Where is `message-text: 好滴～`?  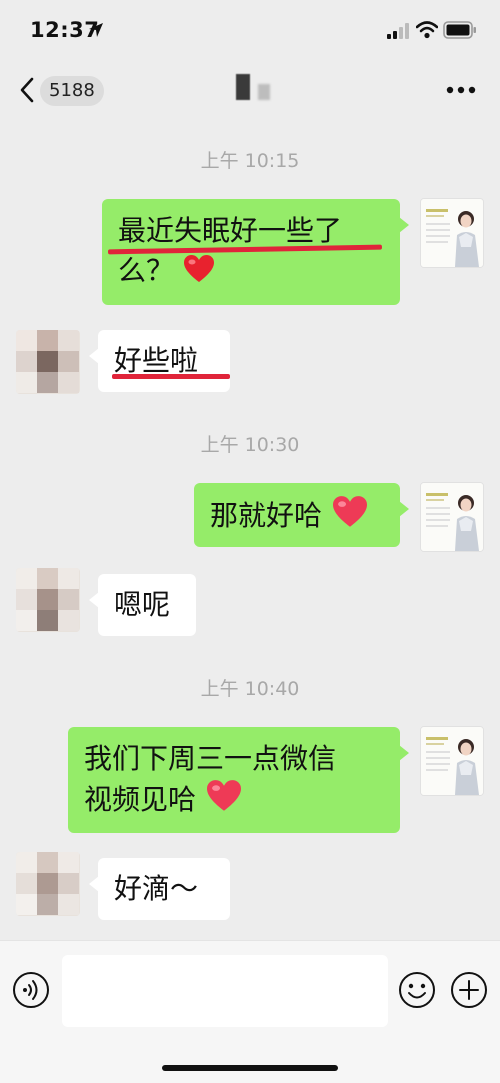 message-text: 好滴～ is located at coordinates (156, 888).